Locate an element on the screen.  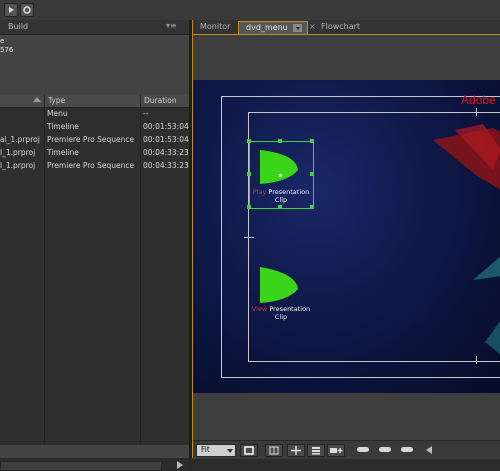
grid-icon is located at coordinates (274, 450).